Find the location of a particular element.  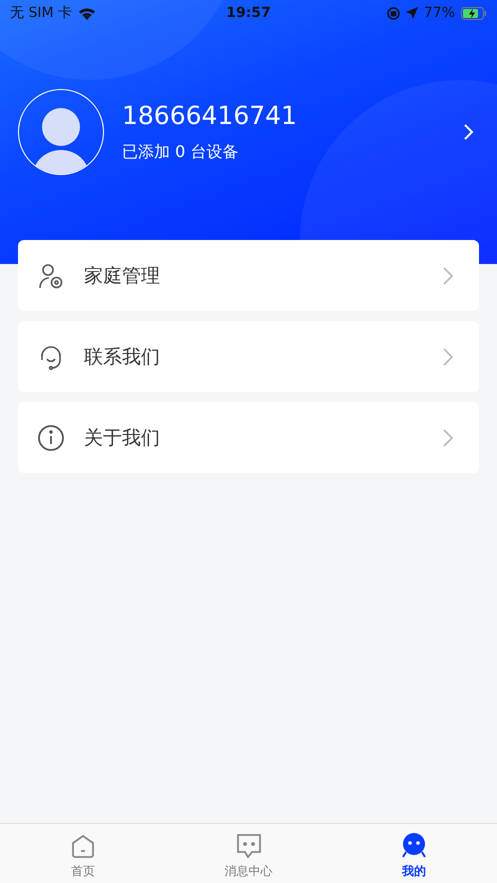

rotation-lock-icon is located at coordinates (393, 13).